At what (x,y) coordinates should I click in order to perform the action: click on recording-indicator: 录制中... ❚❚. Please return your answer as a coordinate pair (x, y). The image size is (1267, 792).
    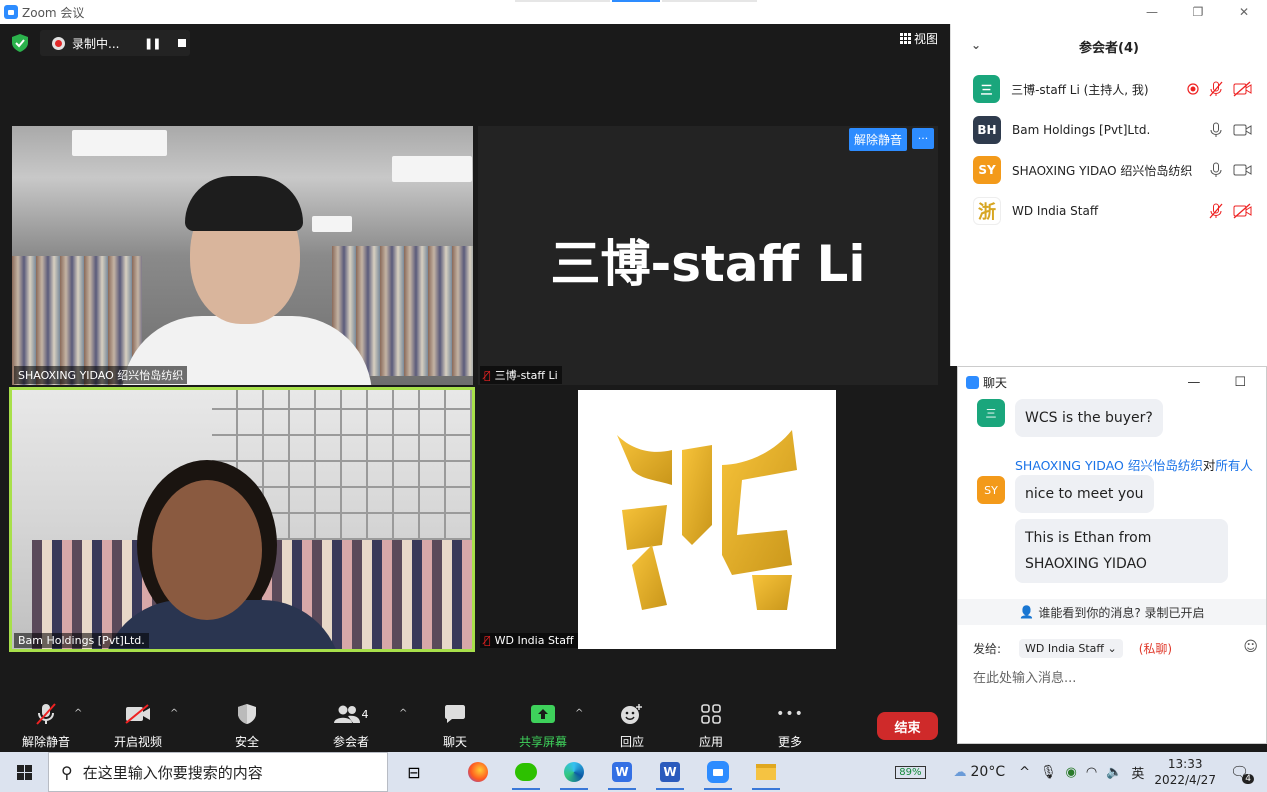
    Looking at the image, I should click on (115, 43).